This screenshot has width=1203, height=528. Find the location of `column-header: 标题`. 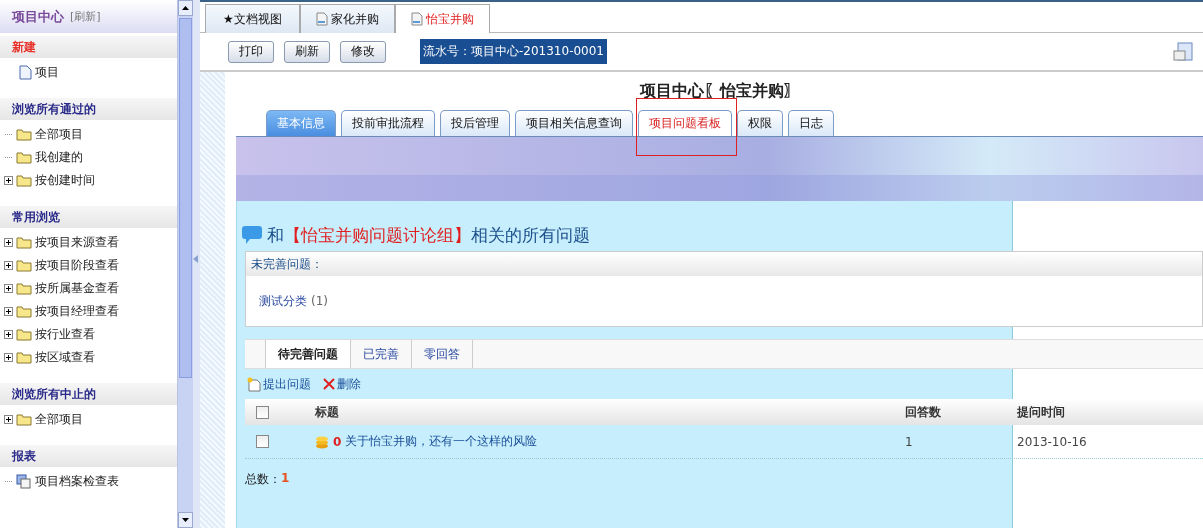

column-header: 标题 is located at coordinates (327, 412).